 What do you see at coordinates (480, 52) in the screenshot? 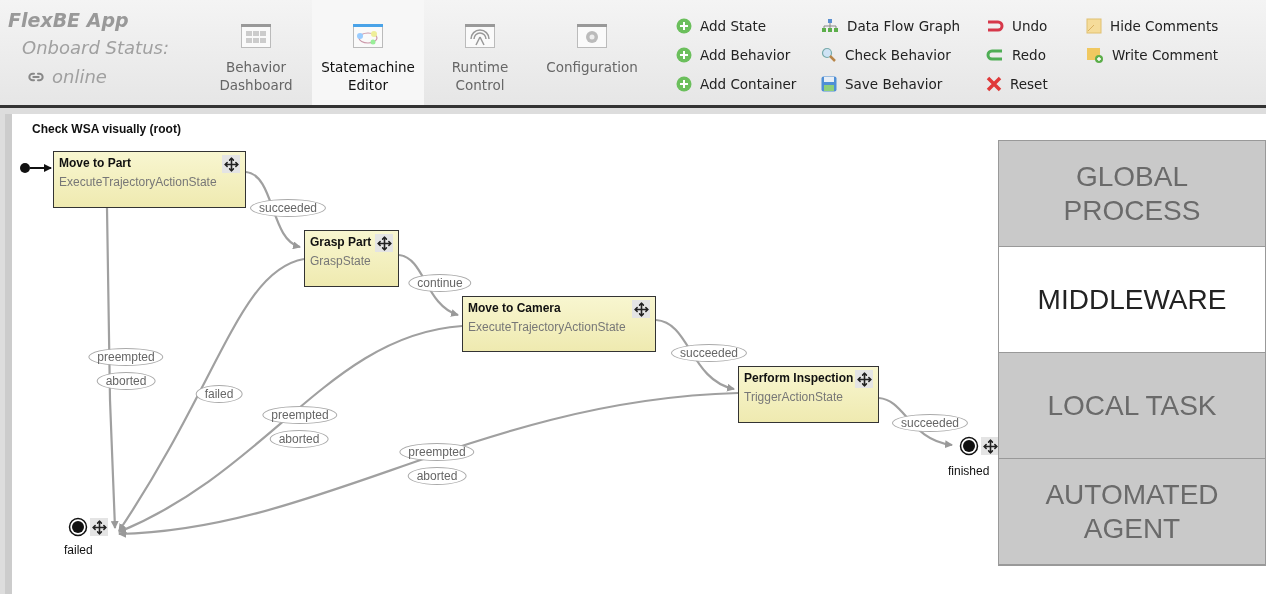
I see `nav-tab: Runtime Control` at bounding box center [480, 52].